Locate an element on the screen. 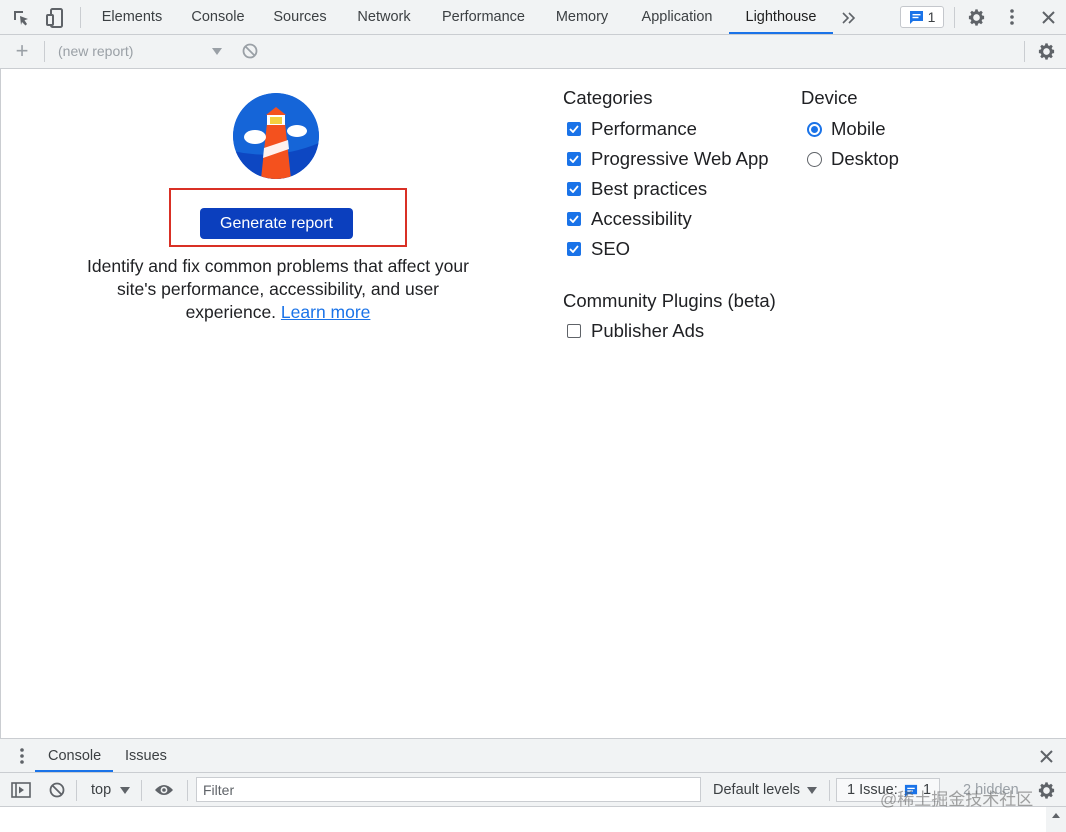  radio-selected-icon is located at coordinates (814, 129).